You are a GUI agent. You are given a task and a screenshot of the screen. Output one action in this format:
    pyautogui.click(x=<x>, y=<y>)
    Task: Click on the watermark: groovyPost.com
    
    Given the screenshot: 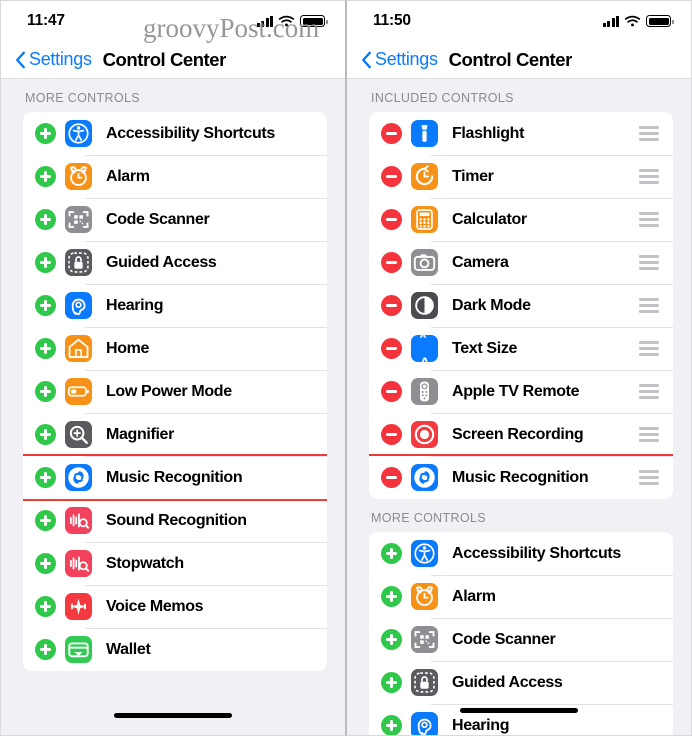 What is the action you would take?
    pyautogui.click(x=231, y=28)
    